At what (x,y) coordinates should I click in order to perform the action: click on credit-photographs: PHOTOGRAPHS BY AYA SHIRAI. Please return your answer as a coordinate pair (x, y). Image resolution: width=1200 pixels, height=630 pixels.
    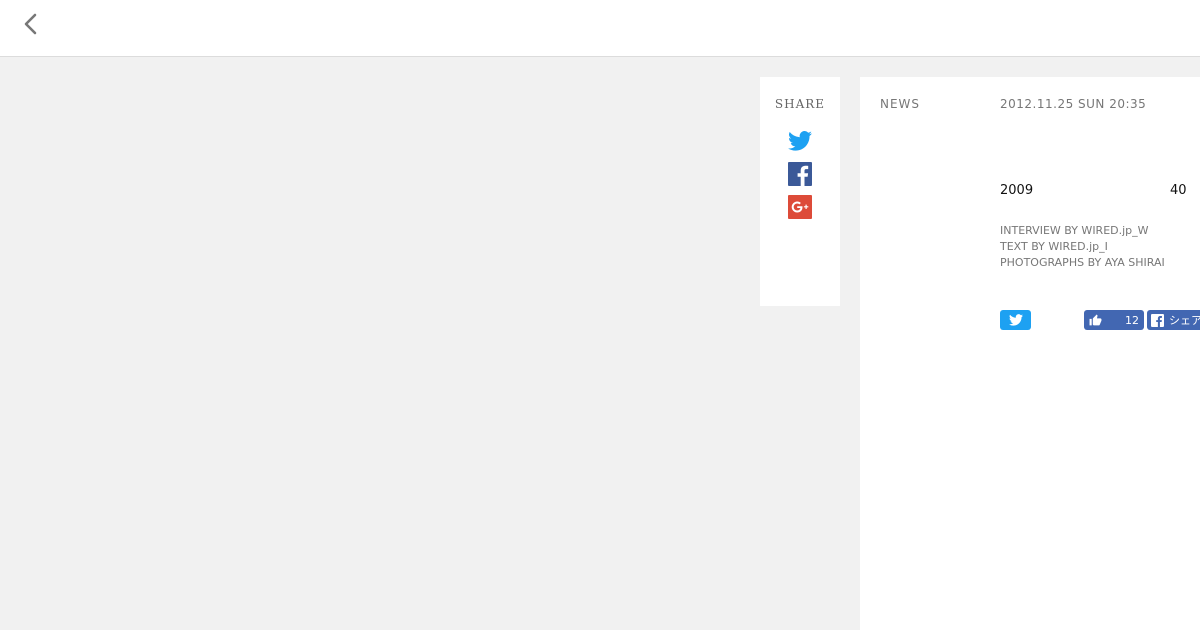
    Looking at the image, I should click on (1082, 262).